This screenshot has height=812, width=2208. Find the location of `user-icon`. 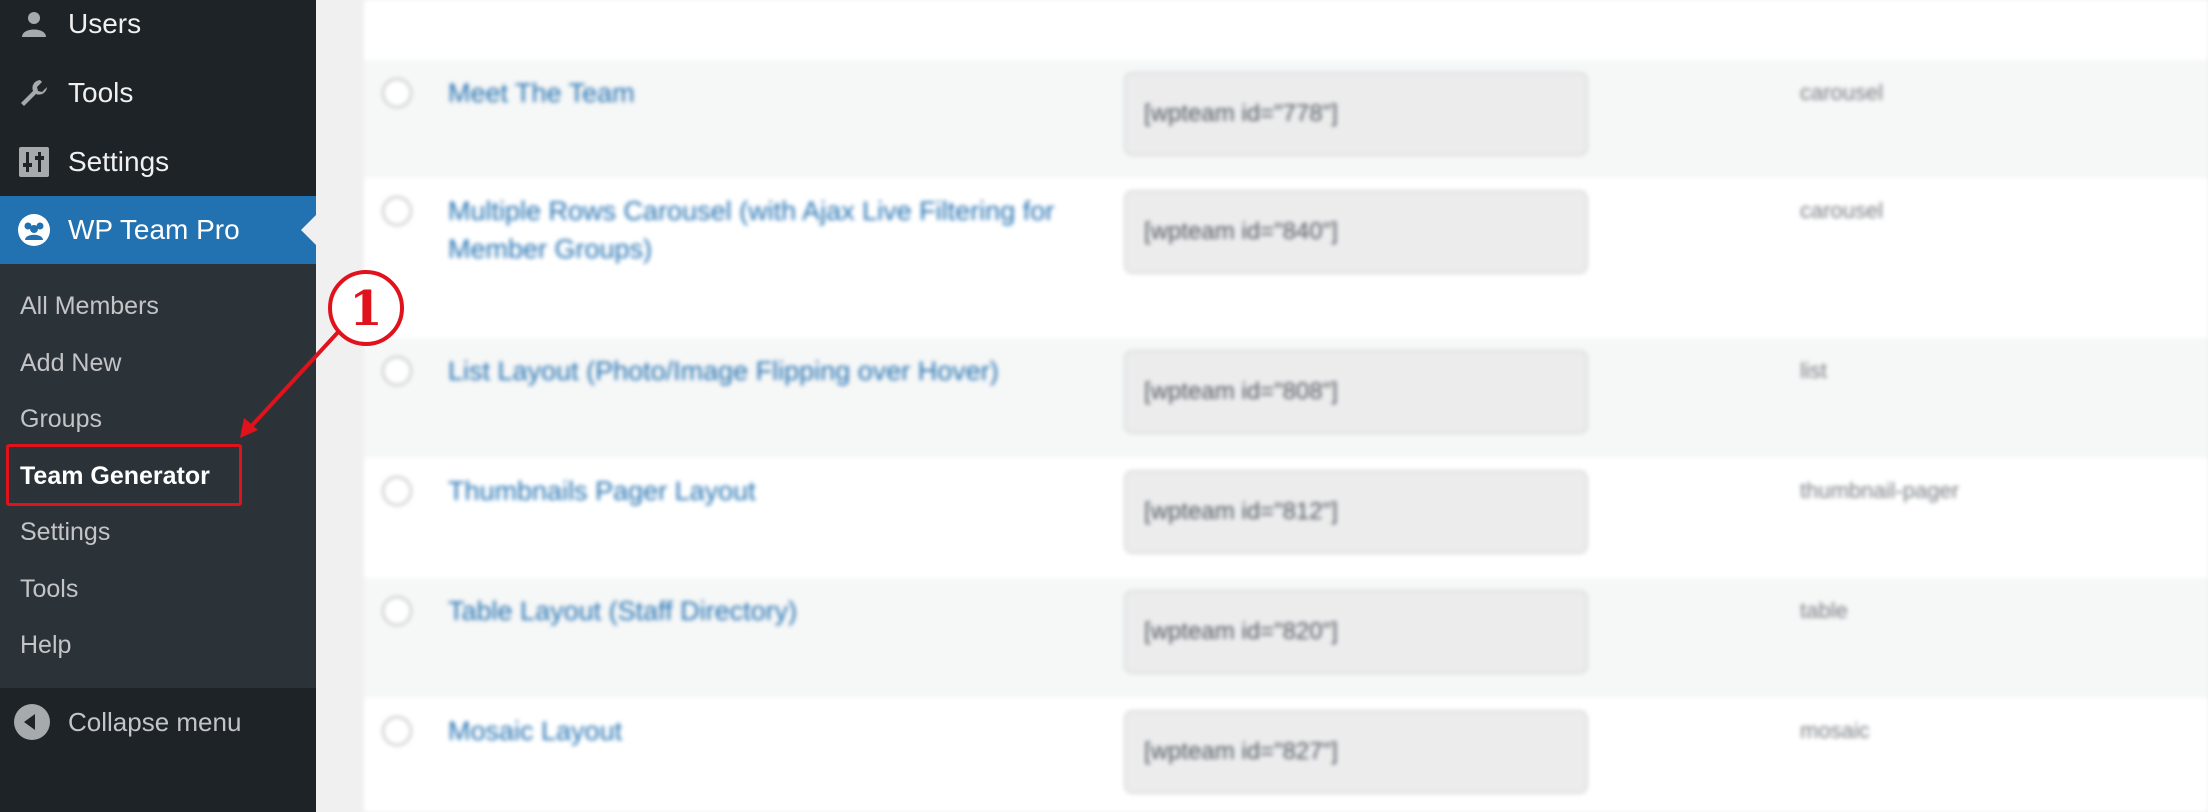

user-icon is located at coordinates (34, 24).